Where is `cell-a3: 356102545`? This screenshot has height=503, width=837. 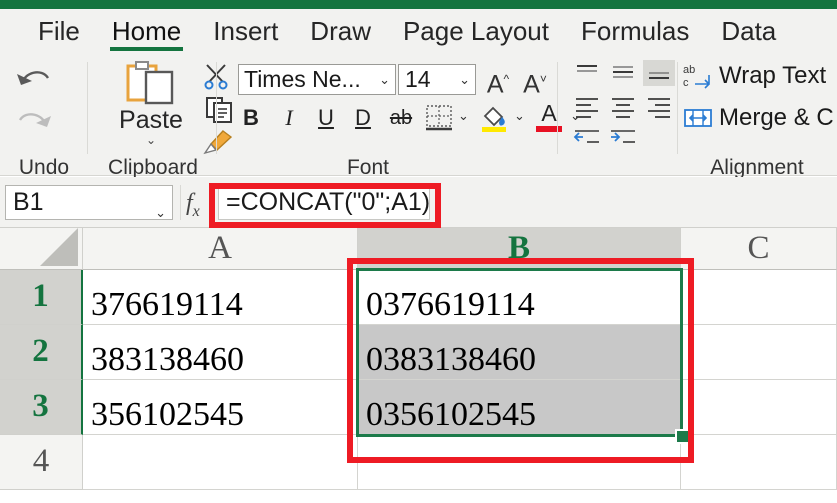
cell-a3: 356102545 is located at coordinates (220, 407).